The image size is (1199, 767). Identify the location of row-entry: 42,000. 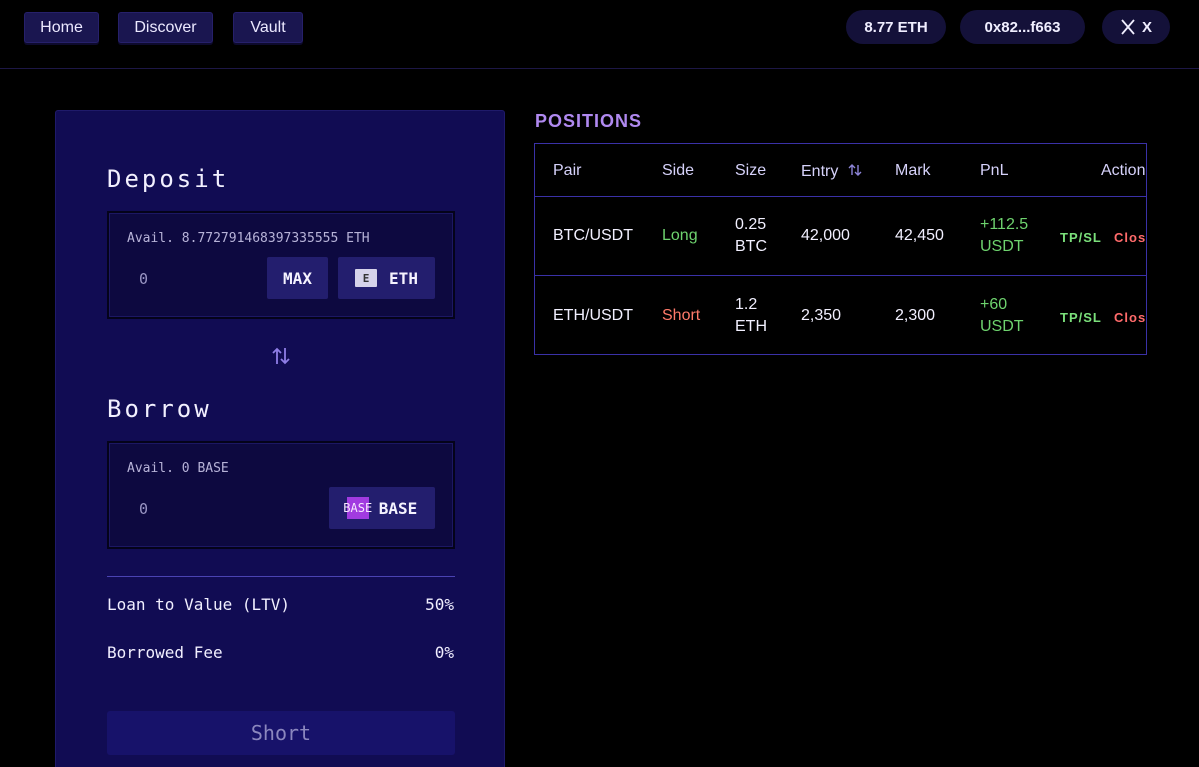
(825, 235).